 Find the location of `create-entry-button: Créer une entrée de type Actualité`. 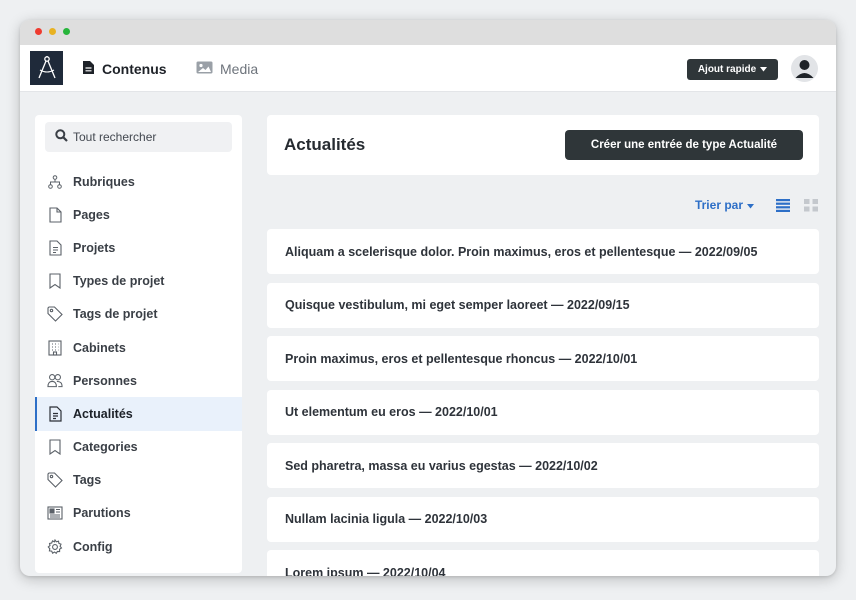

create-entry-button: Créer une entrée de type Actualité is located at coordinates (684, 145).